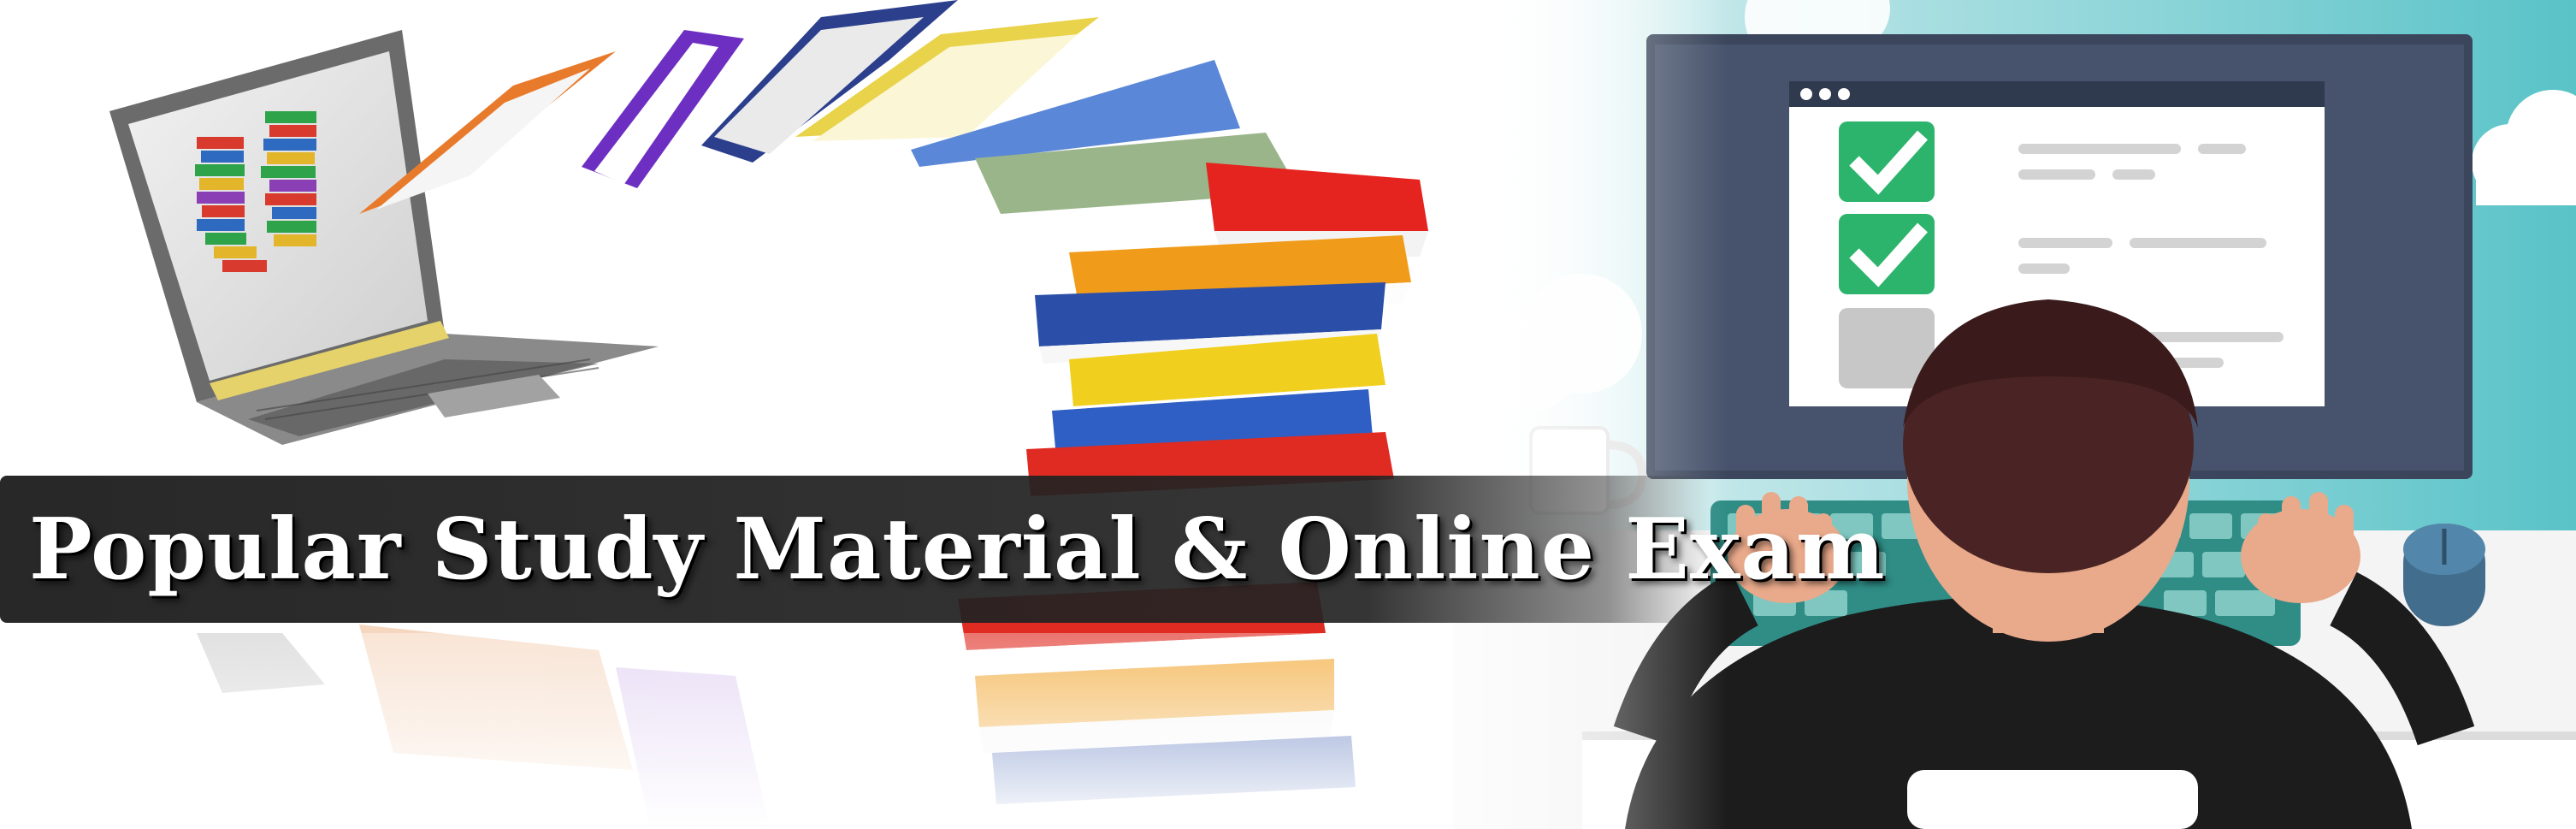 The width and height of the screenshot is (2576, 829). What do you see at coordinates (2444, 575) in the screenshot?
I see `mouse-icon` at bounding box center [2444, 575].